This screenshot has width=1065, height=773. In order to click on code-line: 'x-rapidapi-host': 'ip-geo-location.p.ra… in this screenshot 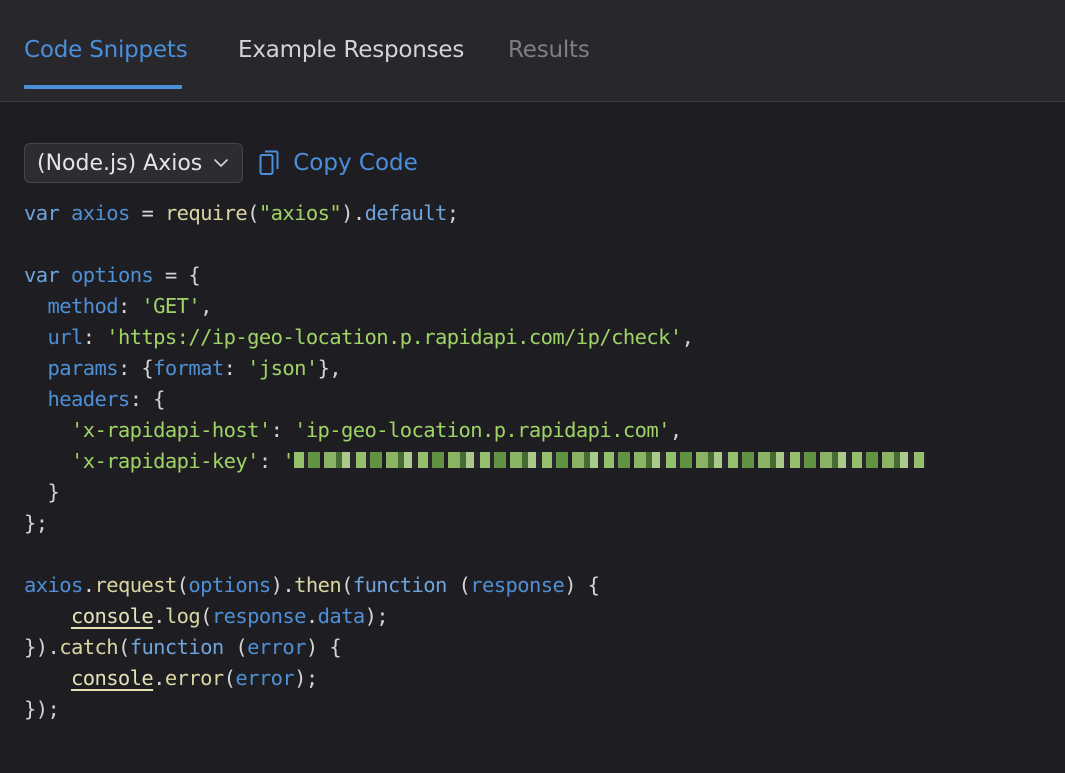, I will do `click(475, 430)`.